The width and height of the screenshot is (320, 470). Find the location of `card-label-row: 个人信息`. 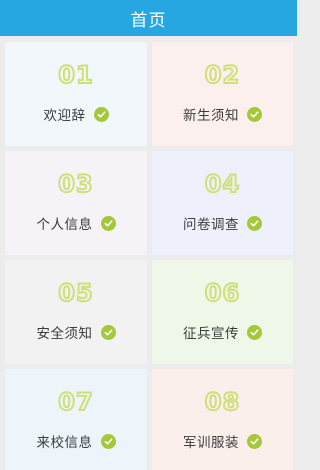

card-label-row: 个人信息 is located at coordinates (76, 223).